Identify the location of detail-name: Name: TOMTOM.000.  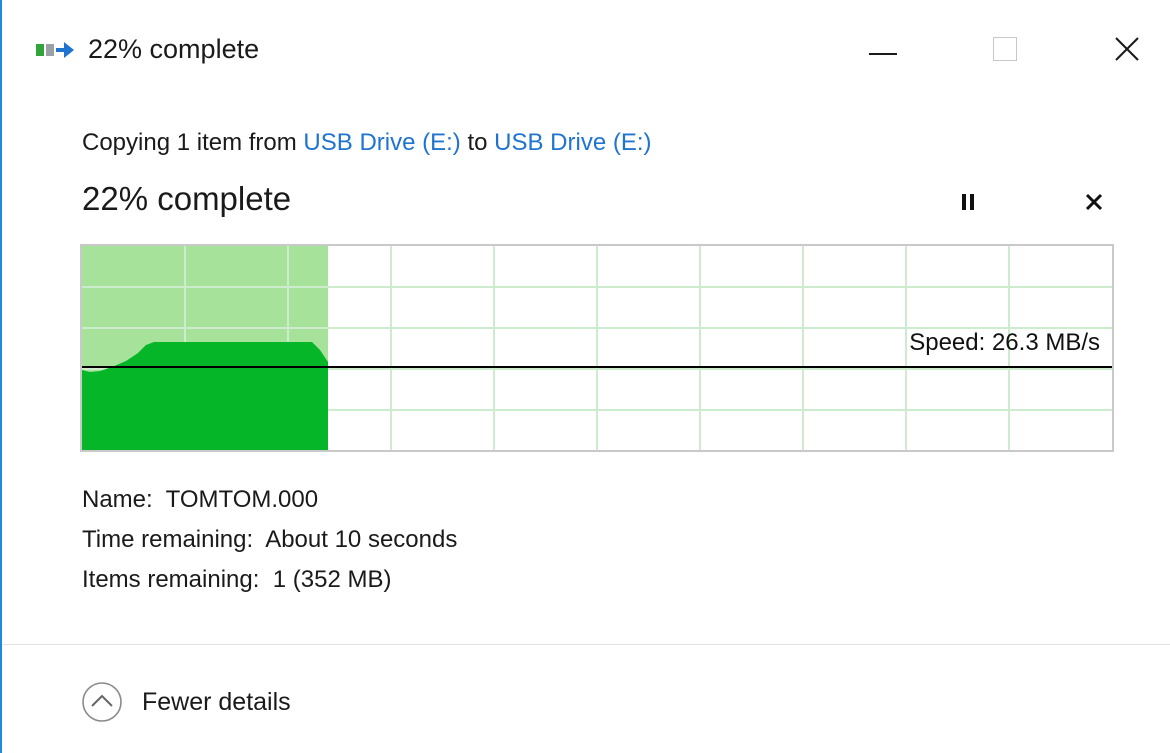
(269, 500).